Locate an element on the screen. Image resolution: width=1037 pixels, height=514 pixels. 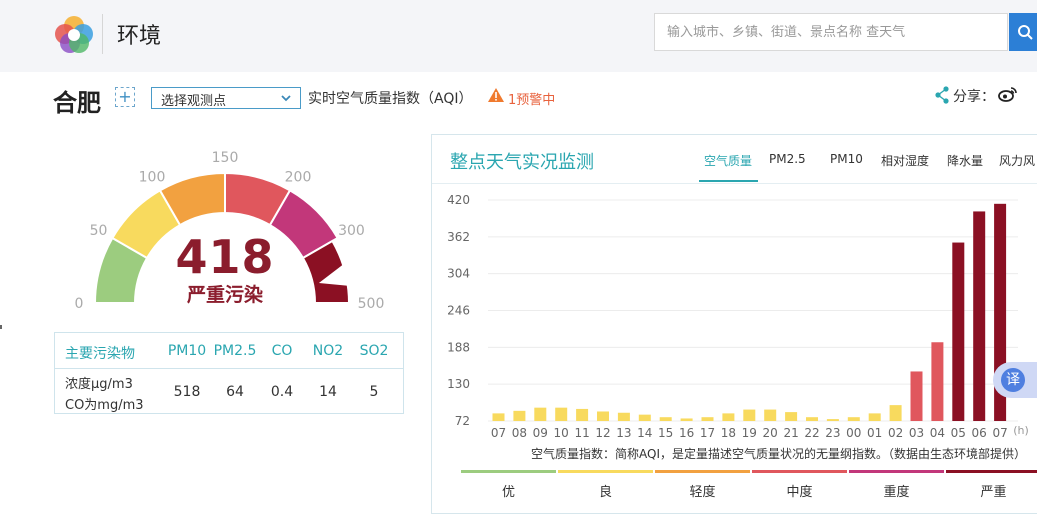
share-label: 分享： is located at coordinates (974, 97).